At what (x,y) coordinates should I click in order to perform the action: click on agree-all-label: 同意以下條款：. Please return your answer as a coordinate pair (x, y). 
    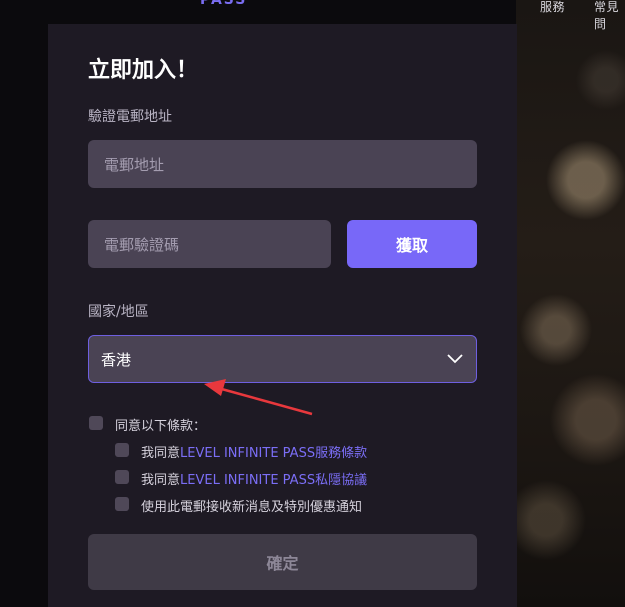
    Looking at the image, I should click on (161, 426).